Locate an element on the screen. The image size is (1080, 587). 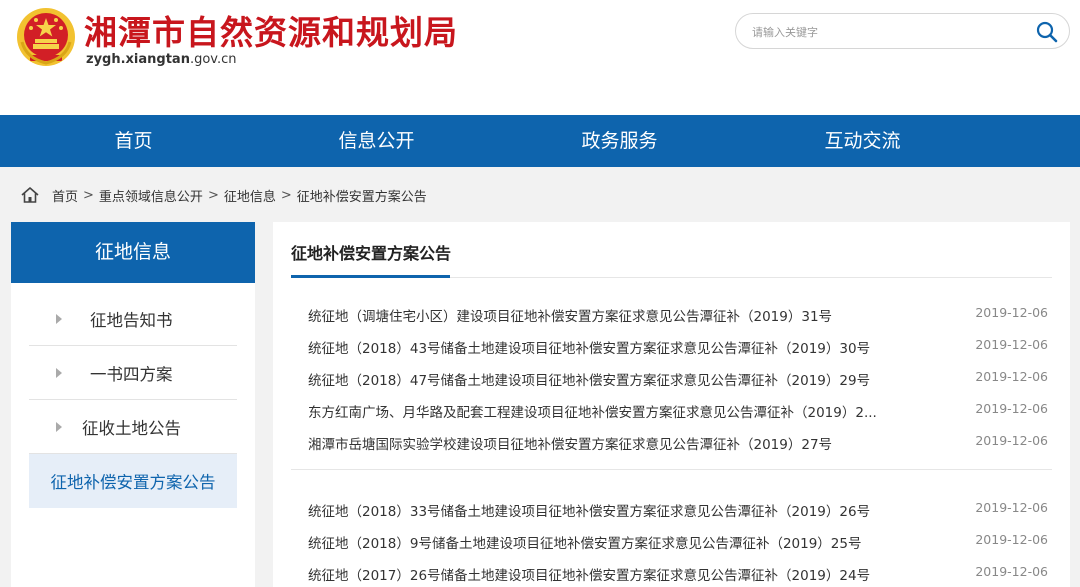
breadcrumb-key-areas: 重点领域信息公开 is located at coordinates (151, 195).